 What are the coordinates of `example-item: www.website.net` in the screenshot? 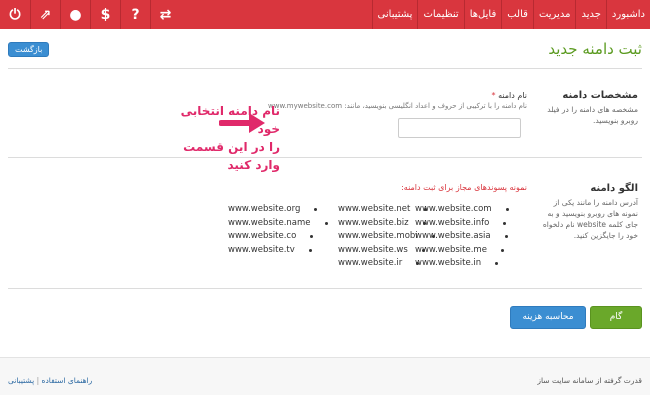 It's located at (386, 210).